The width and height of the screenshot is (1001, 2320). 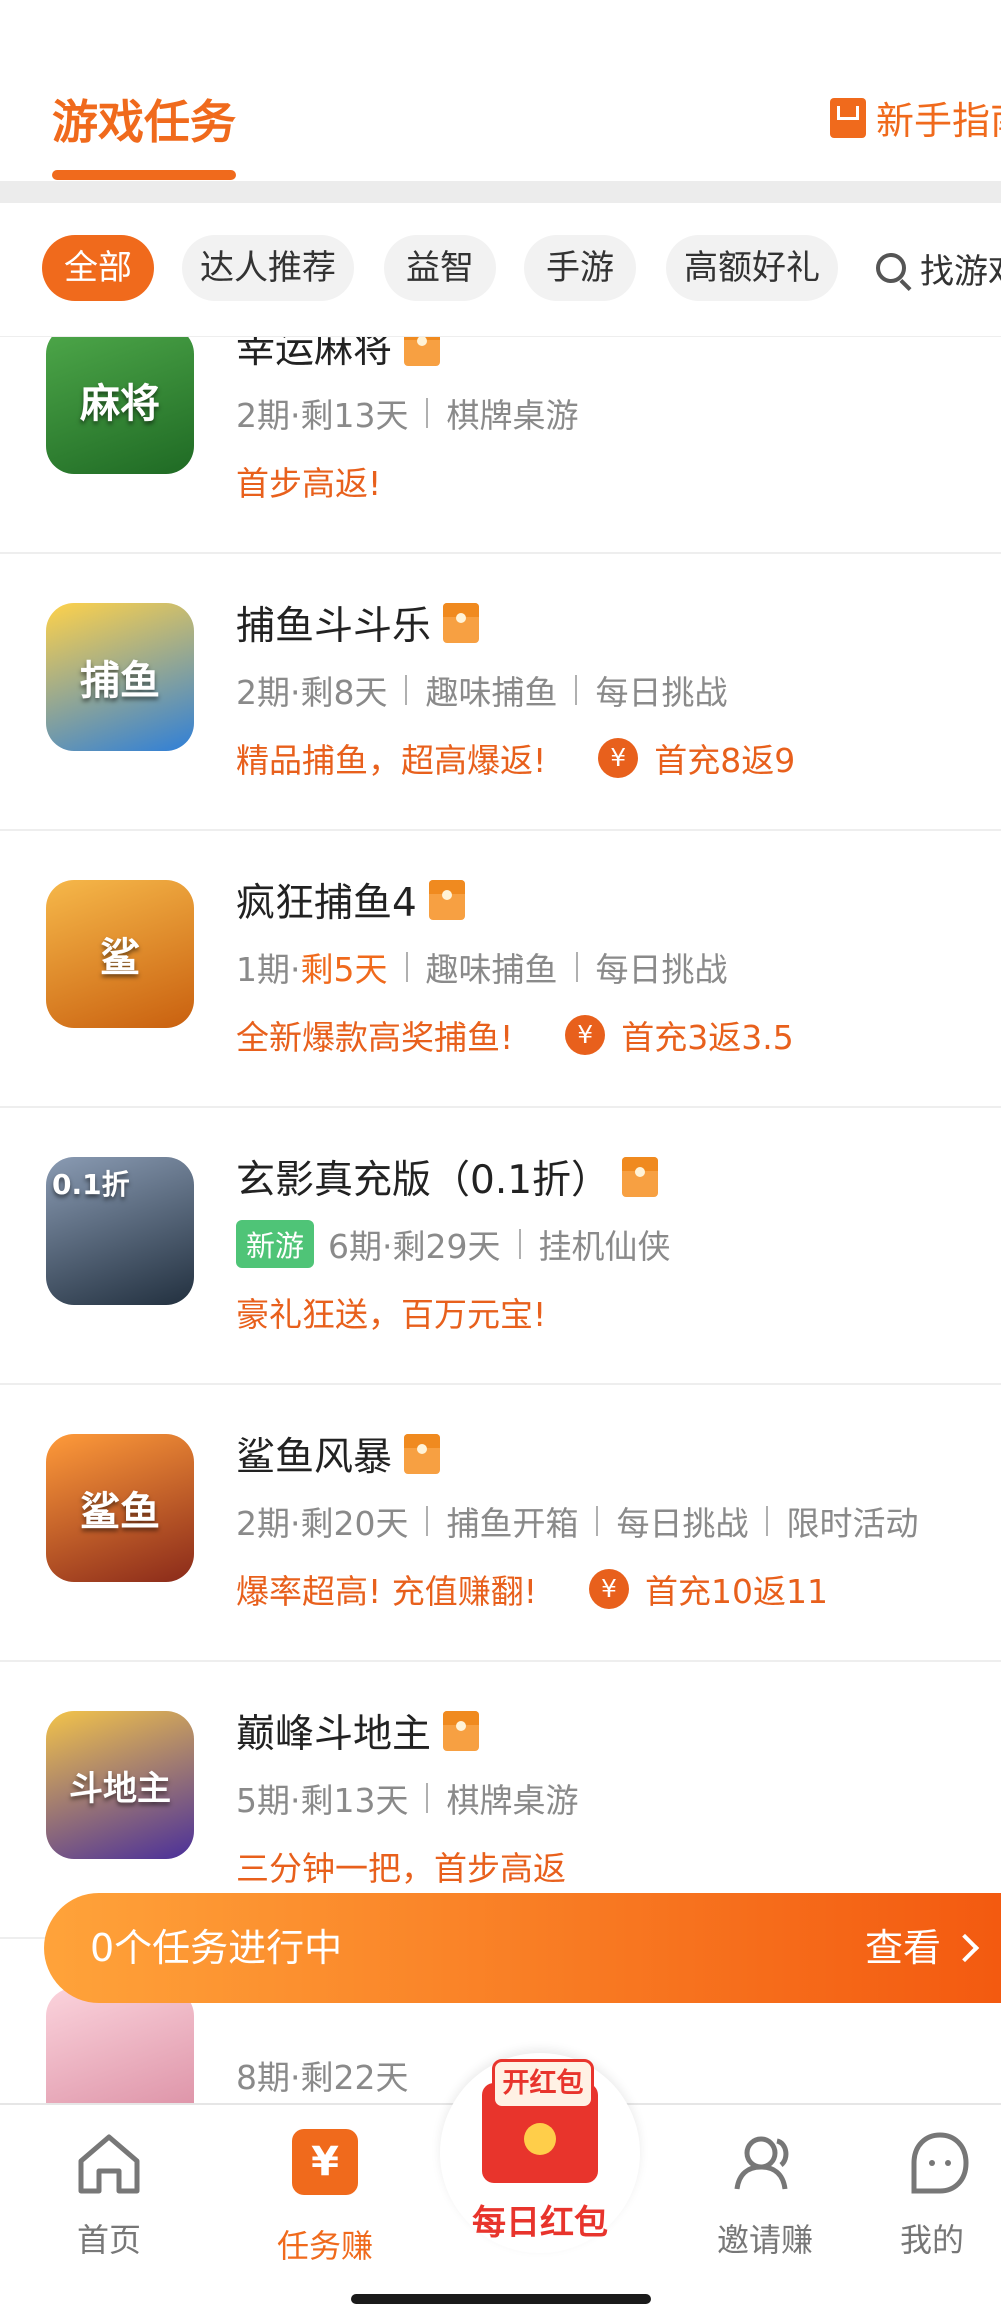 I want to click on game-meta: 5期·剩13天 棋牌桌游, so click(x=407, y=1798).